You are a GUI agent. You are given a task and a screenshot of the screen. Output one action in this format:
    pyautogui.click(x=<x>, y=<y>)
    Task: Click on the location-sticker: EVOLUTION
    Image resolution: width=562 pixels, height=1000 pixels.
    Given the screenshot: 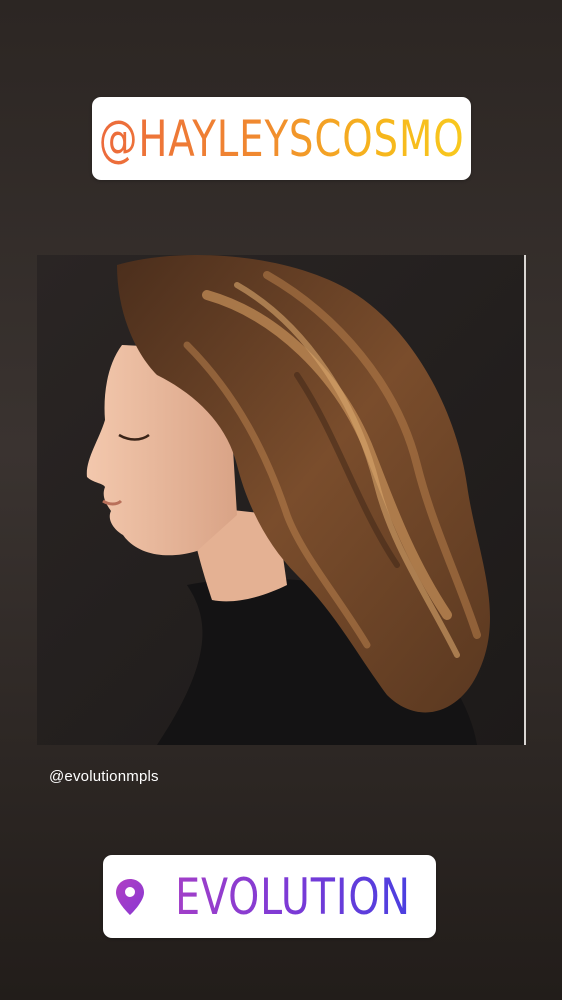 What is the action you would take?
    pyautogui.click(x=269, y=896)
    